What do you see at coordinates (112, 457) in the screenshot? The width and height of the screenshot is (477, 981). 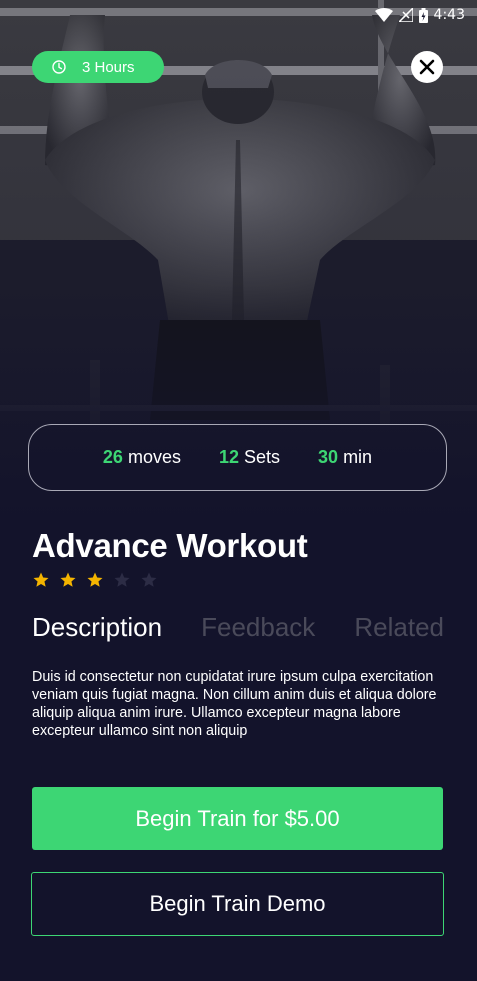 I see `stat-moves-value: 26` at bounding box center [112, 457].